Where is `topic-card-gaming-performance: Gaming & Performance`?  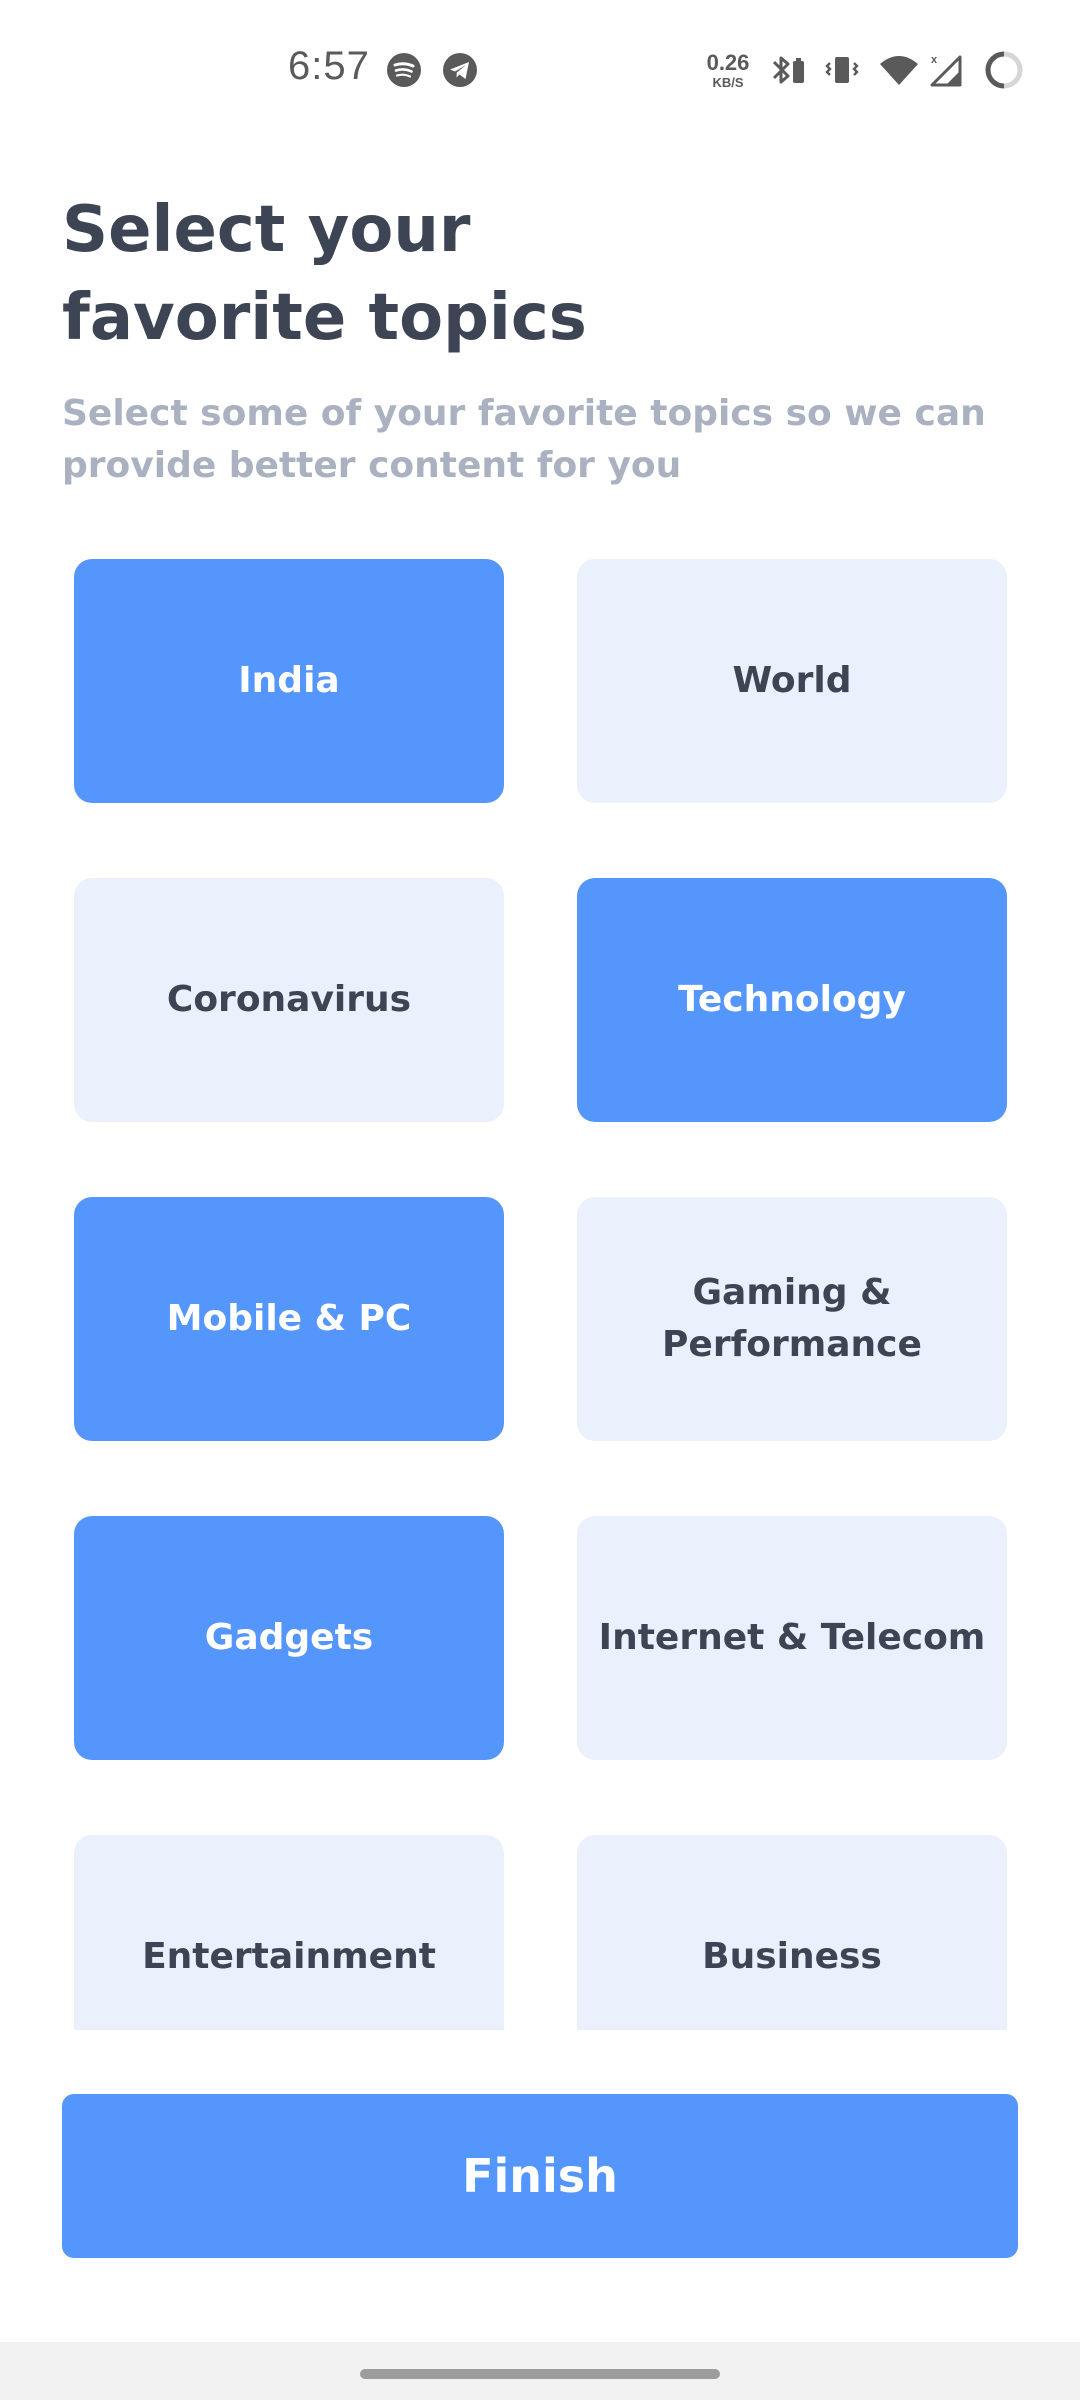
topic-card-gaming-performance: Gaming & Performance is located at coordinates (792, 1319).